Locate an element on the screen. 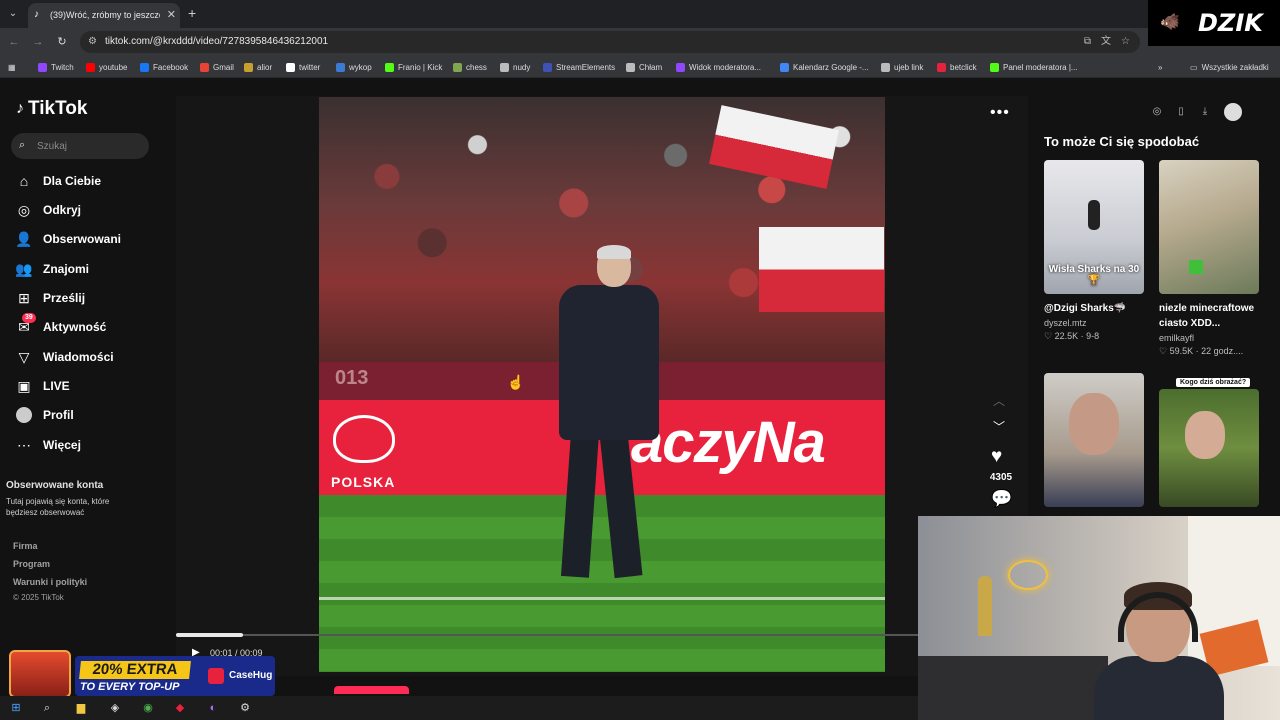 Image resolution: width=1280 pixels, height=720 pixels. sidebar-item-friends: 👥 Znajomi is located at coordinates (90, 269).